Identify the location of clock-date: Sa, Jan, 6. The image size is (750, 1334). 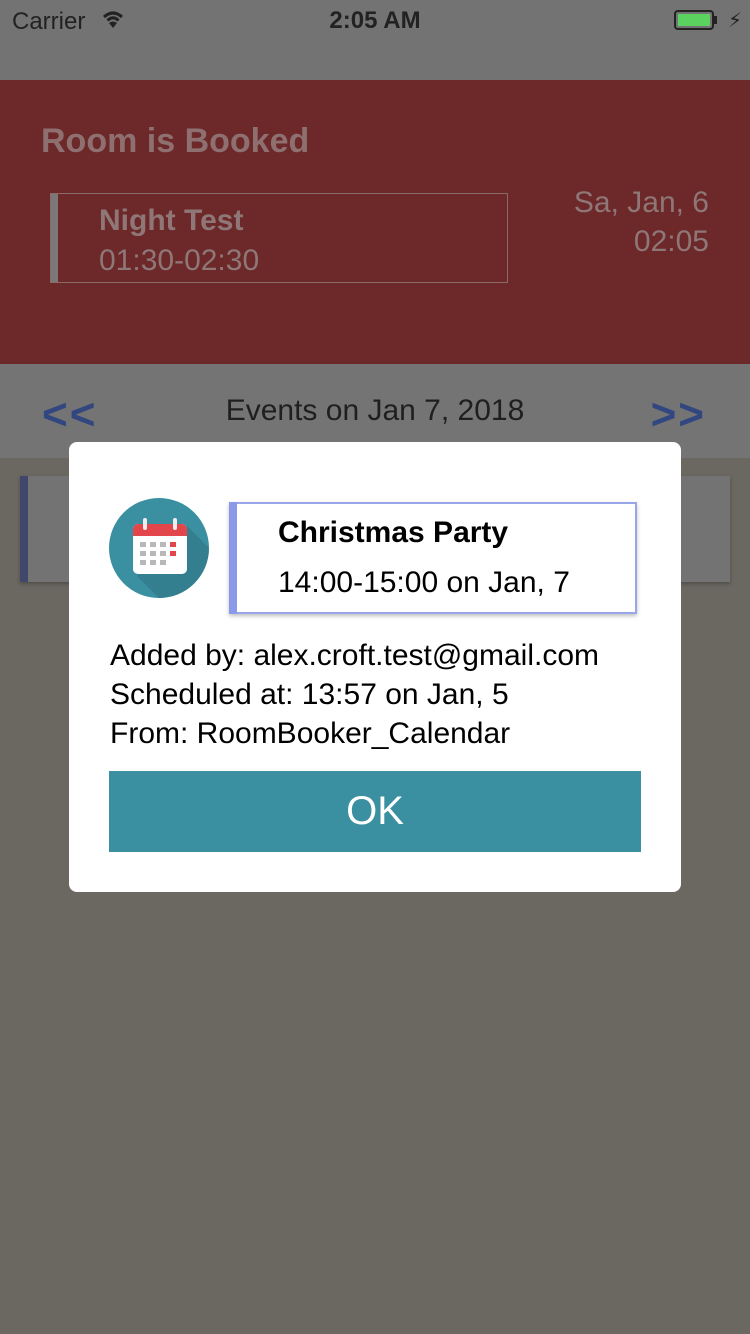
(641, 202).